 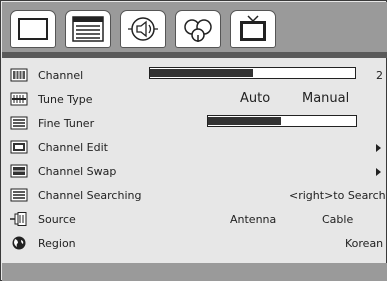 What do you see at coordinates (19, 75) in the screenshot?
I see `channel-icon` at bounding box center [19, 75].